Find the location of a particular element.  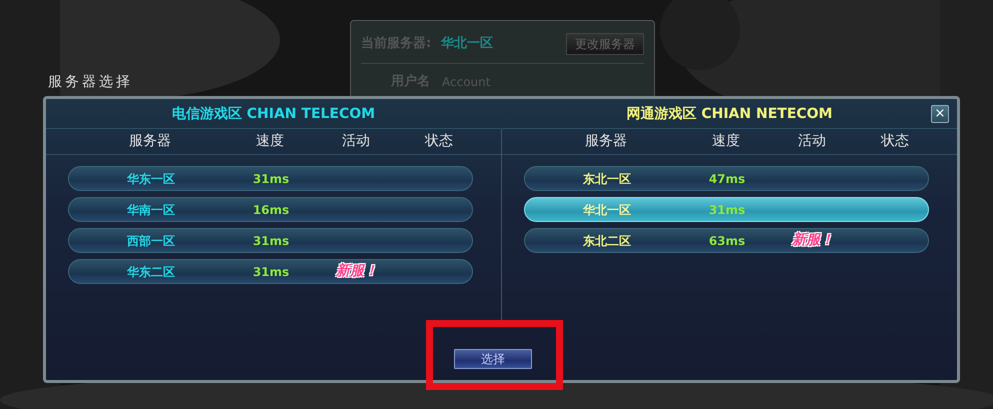

server-row: 东北一区 47ms is located at coordinates (726, 178).